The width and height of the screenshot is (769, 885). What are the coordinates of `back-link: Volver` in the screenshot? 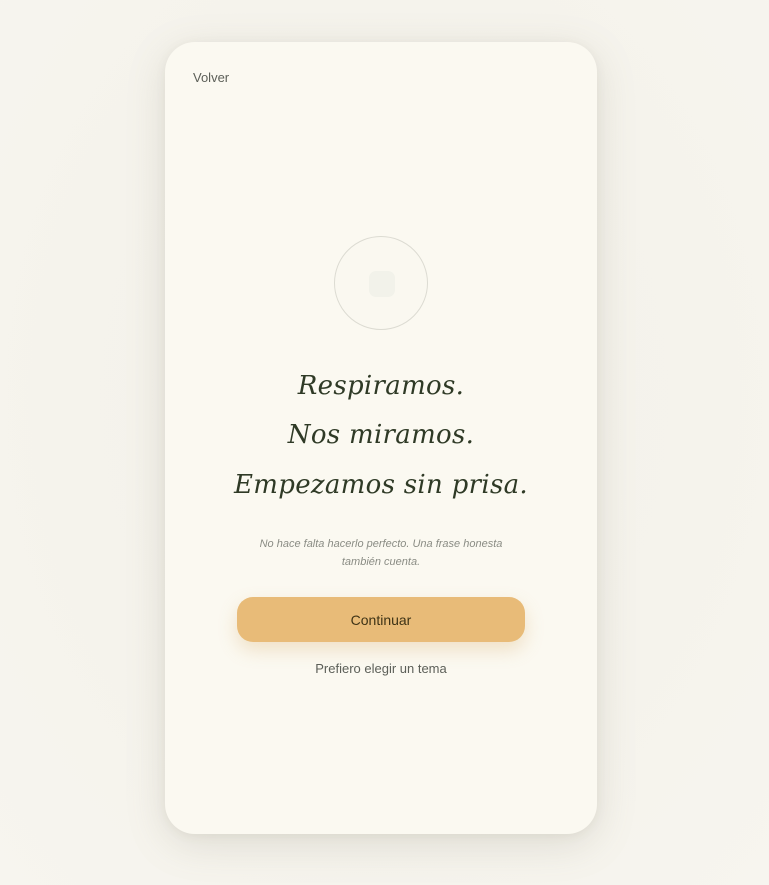 It's located at (211, 77).